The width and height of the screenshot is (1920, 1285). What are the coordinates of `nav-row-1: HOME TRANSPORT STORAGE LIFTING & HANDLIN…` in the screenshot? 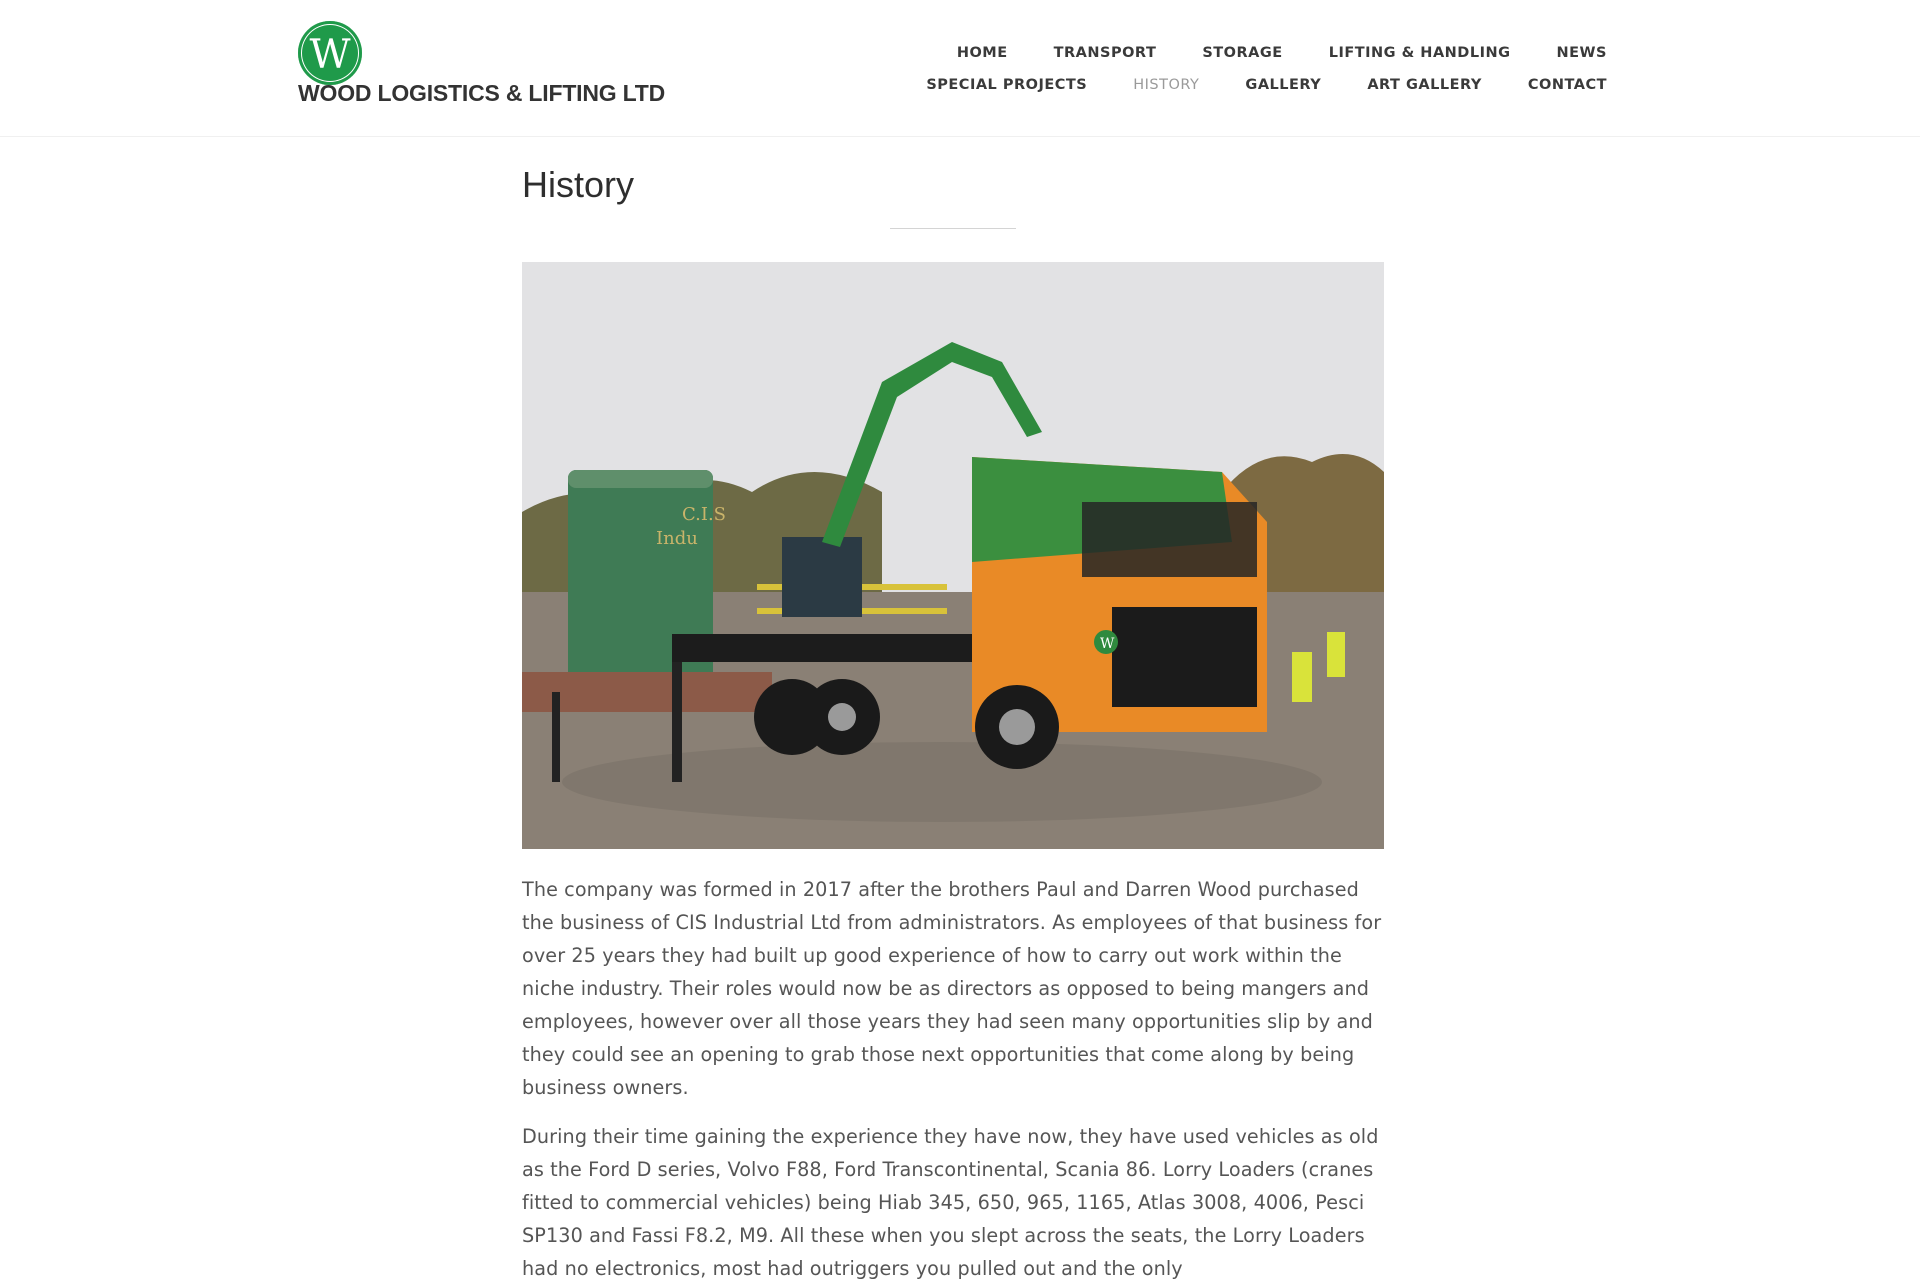 It's located at (1207, 53).